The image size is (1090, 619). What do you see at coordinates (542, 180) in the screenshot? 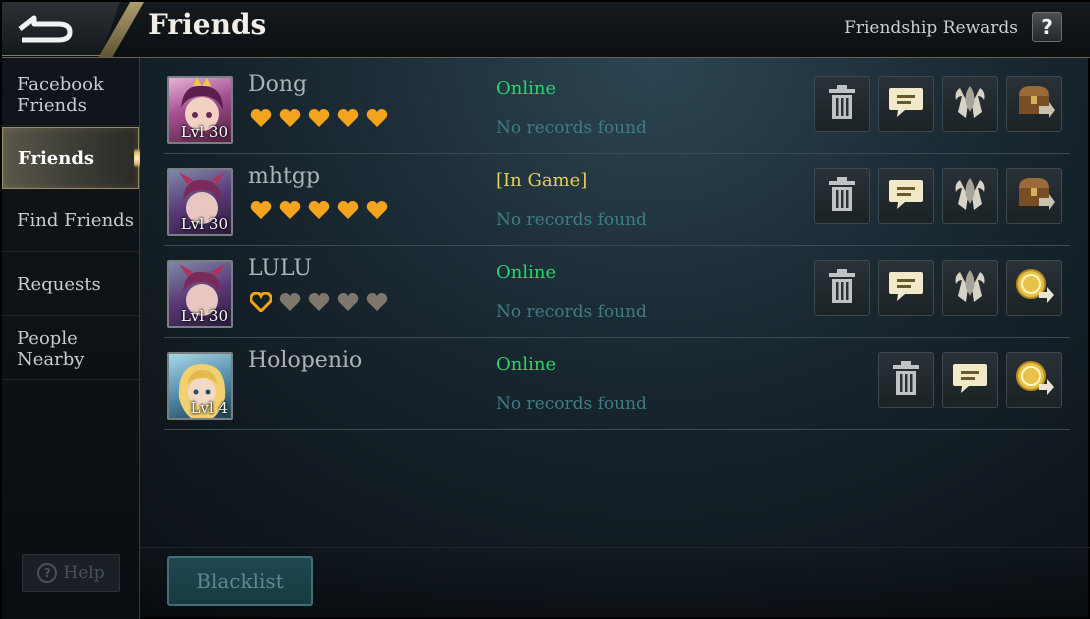
I see `online-status: [In Game]` at bounding box center [542, 180].